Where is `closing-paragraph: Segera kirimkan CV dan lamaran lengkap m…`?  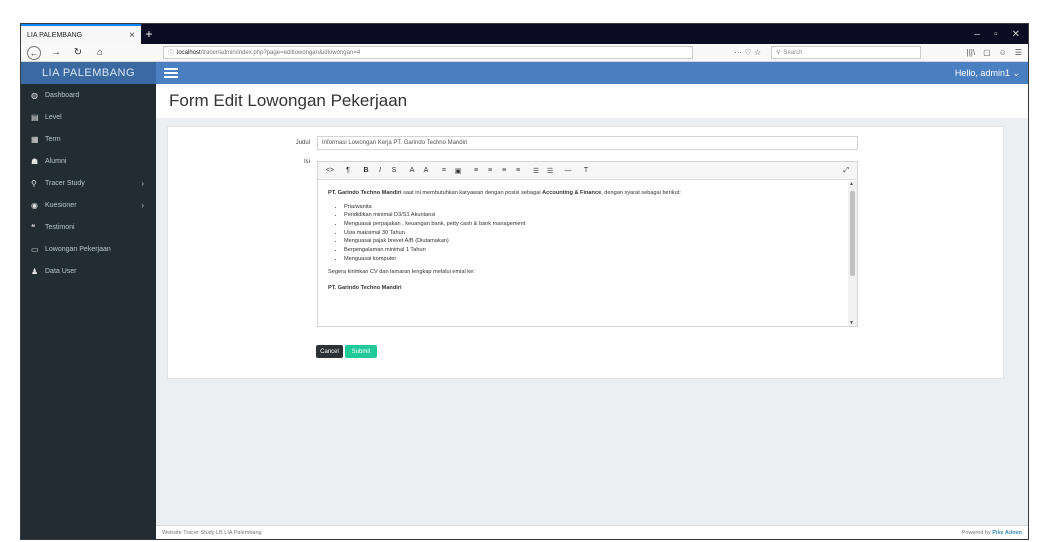
closing-paragraph: Segera kirimkan CV dan lamaran lengkap m… is located at coordinates (401, 272).